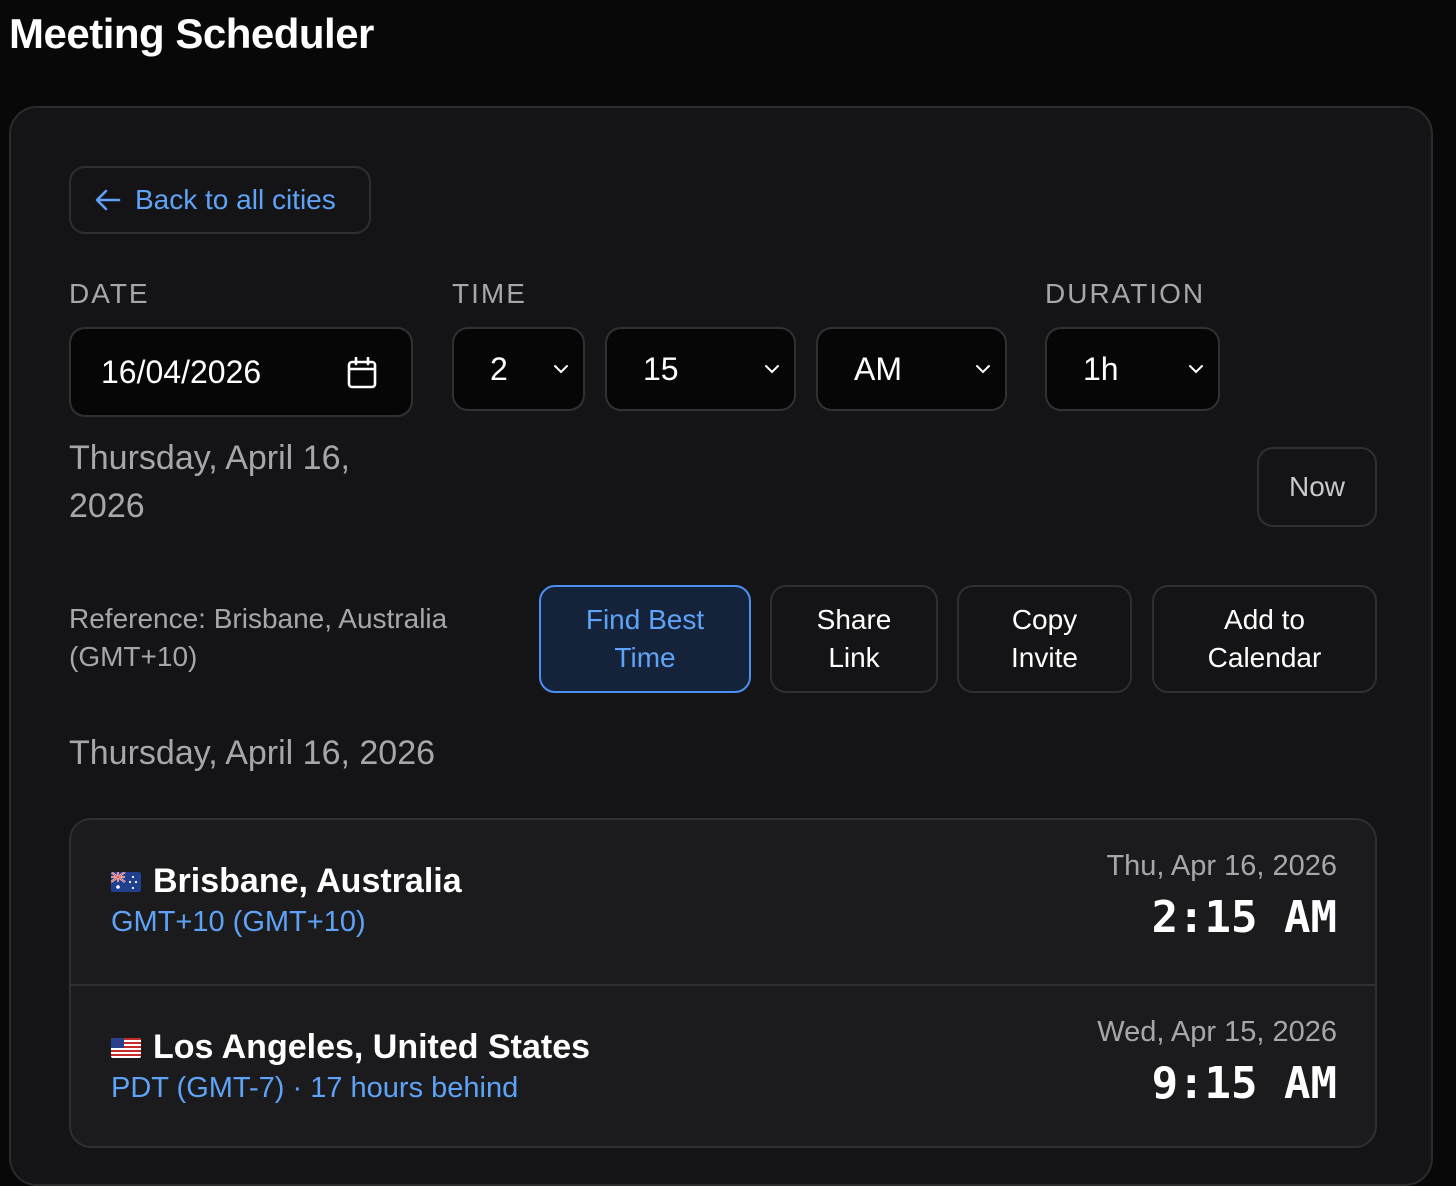 The width and height of the screenshot is (1456, 1186). I want to click on find-best-time-button: Find Best Time, so click(645, 639).